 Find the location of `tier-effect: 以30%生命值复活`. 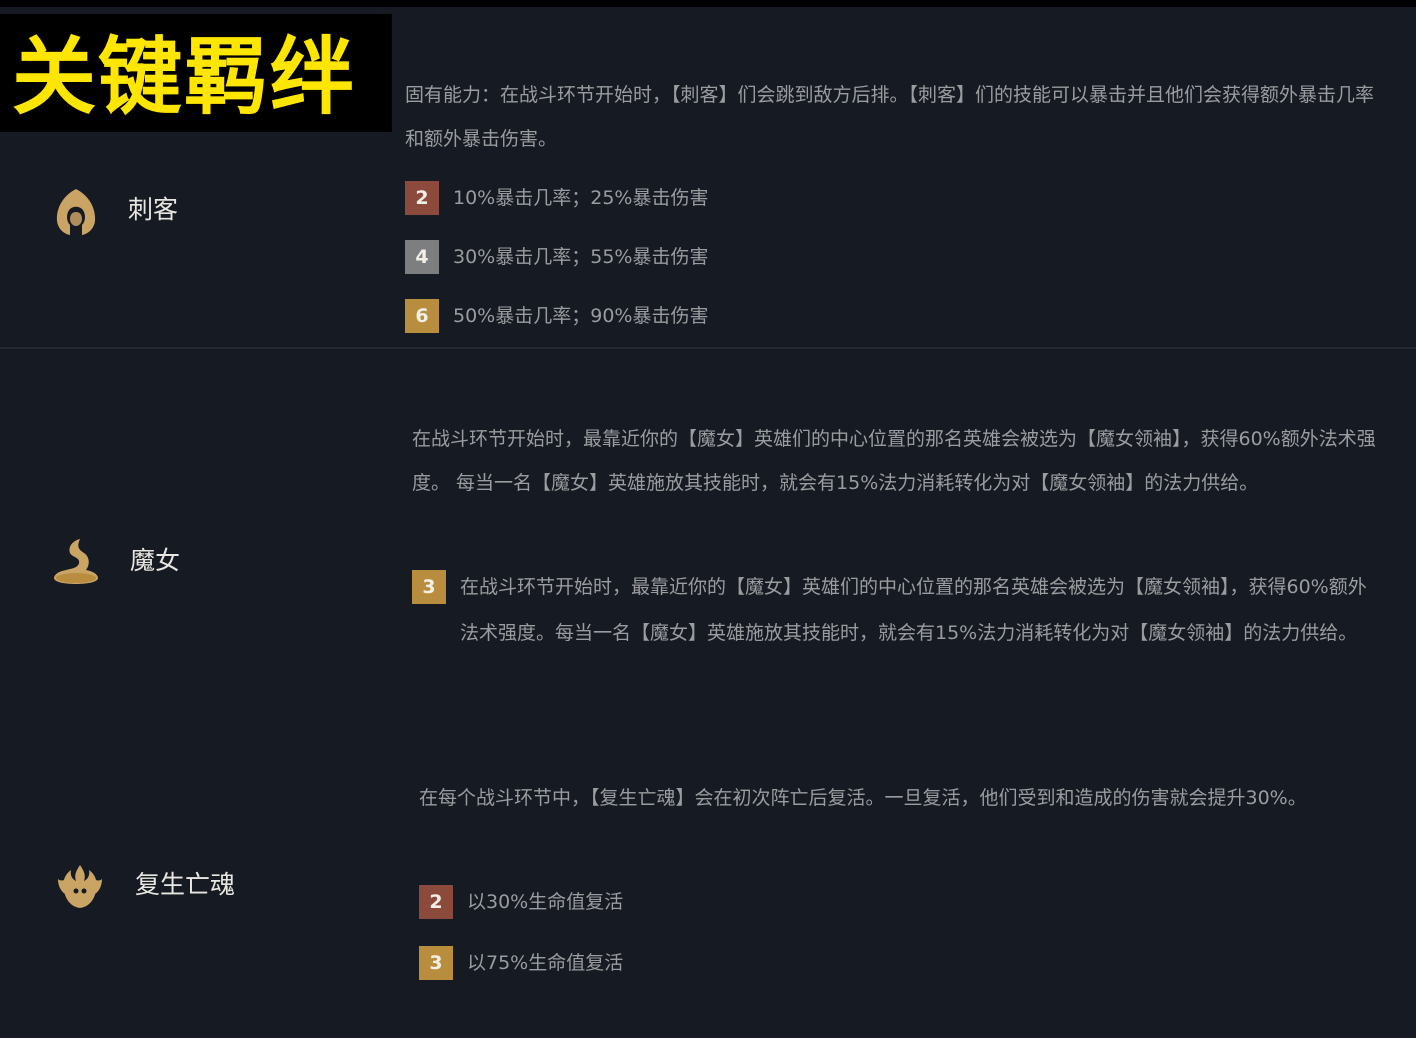

tier-effect: 以30%生命值复活 is located at coordinates (545, 902).